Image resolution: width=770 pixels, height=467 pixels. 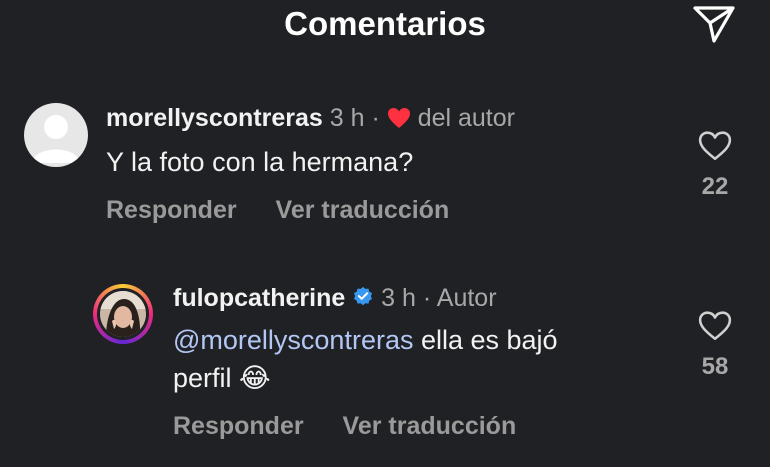 What do you see at coordinates (259, 298) in the screenshot?
I see `username: fulopcatherine` at bounding box center [259, 298].